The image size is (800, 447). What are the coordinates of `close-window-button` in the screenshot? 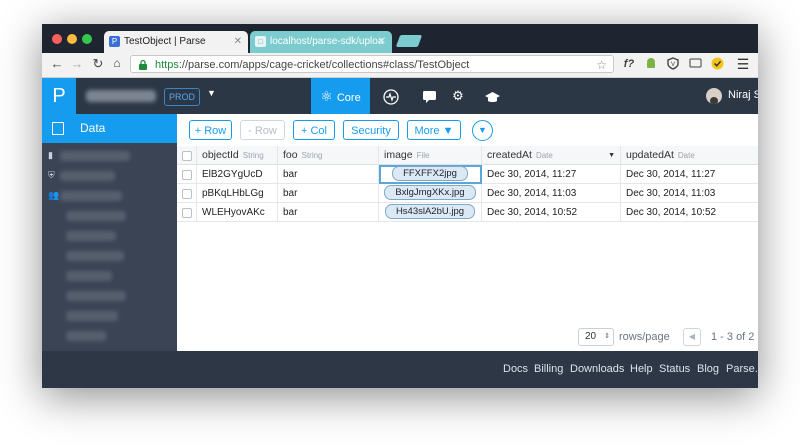 It's located at (57, 39).